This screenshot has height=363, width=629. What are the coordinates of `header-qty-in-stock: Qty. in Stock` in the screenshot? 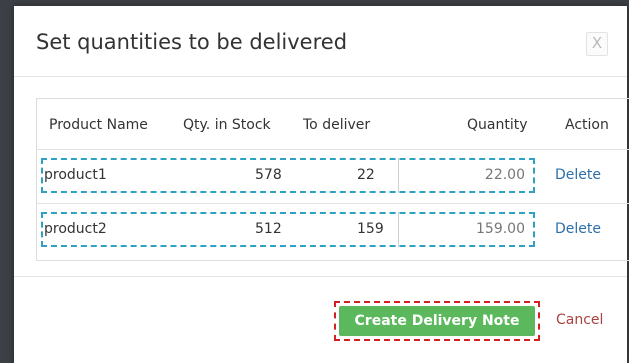 It's located at (227, 125).